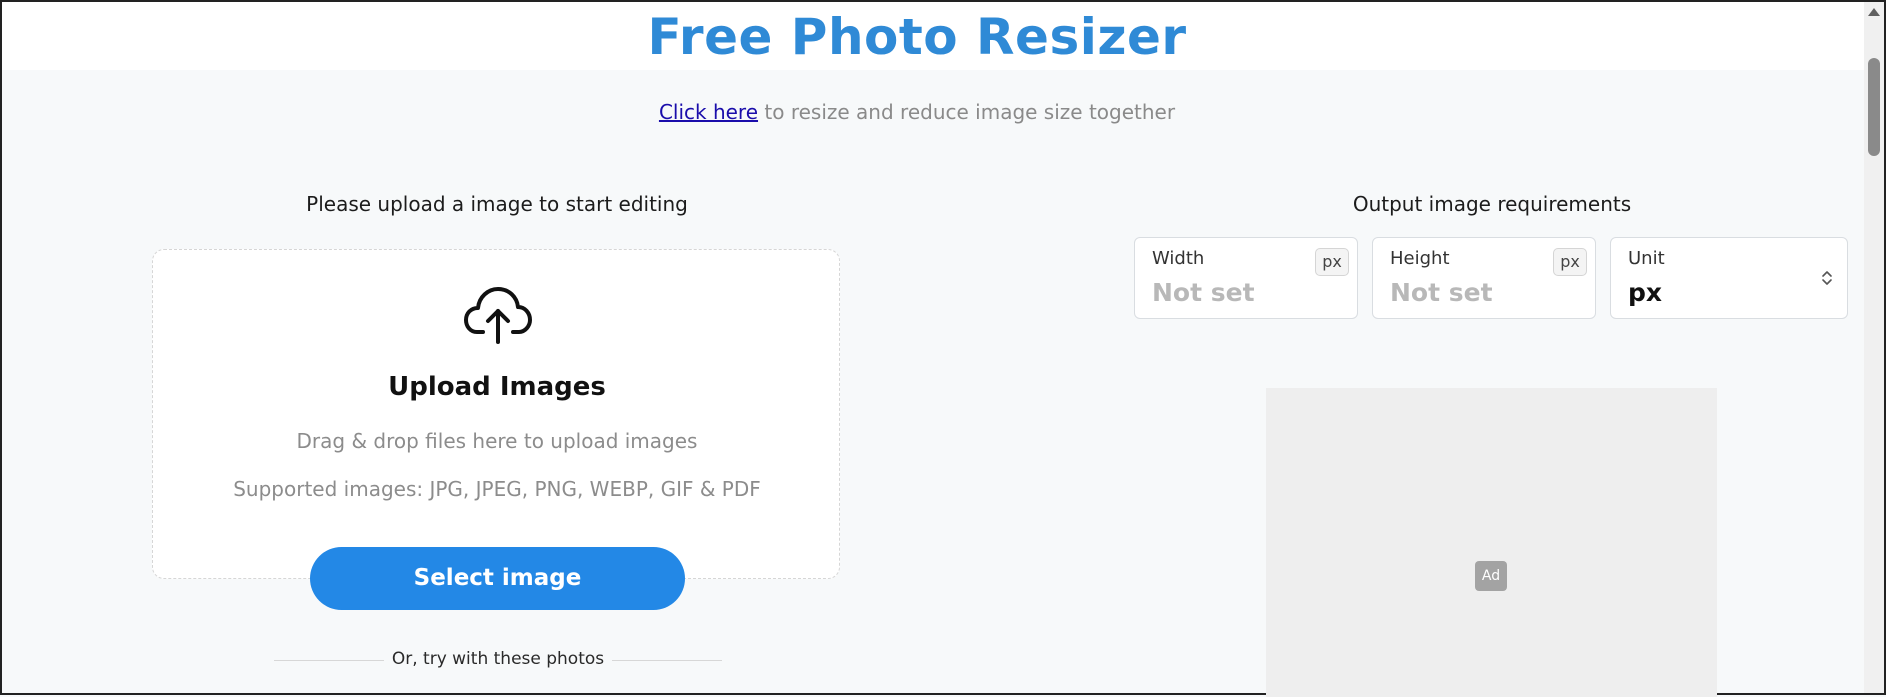 The width and height of the screenshot is (1886, 697). Describe the element at coordinates (1645, 292) in the screenshot. I see `unit-value: px` at that location.